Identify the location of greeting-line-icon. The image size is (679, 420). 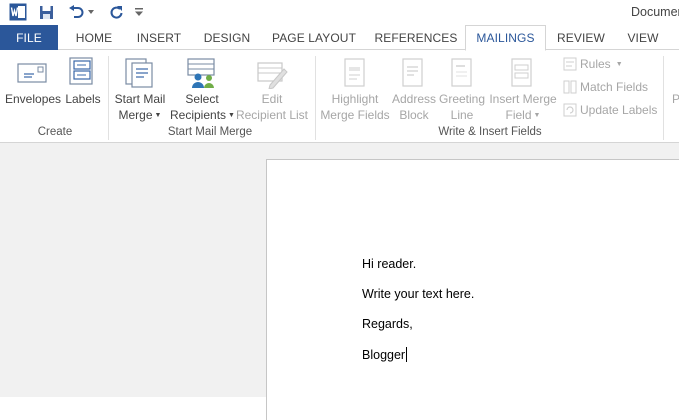
(462, 75).